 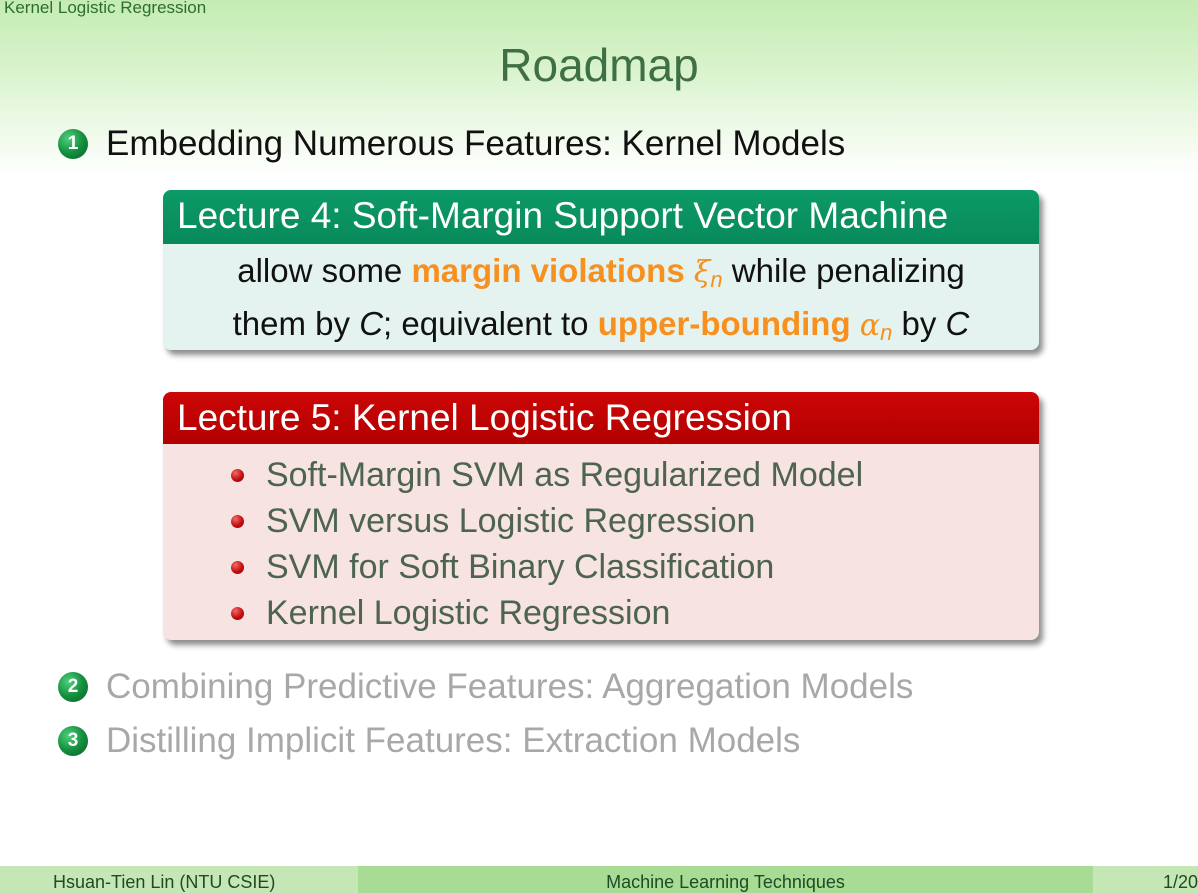 I want to click on footer-course: Machine Learning Techniques, so click(x=725, y=879).